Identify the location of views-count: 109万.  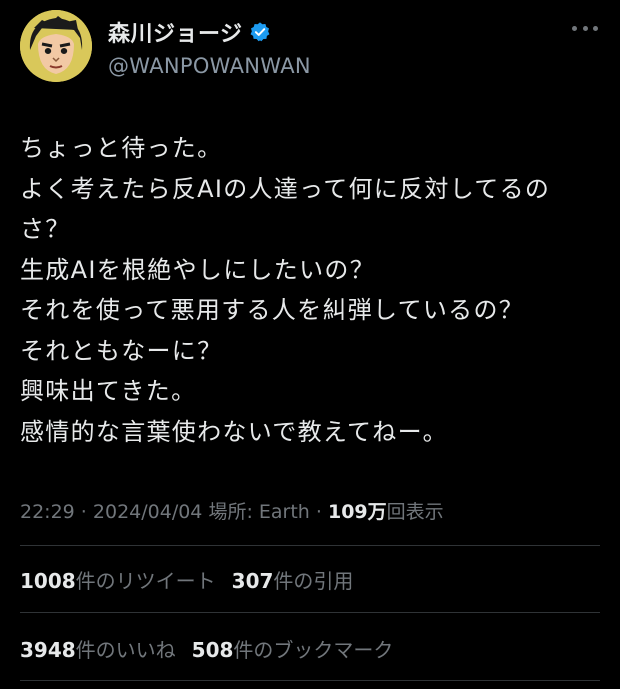
(357, 512).